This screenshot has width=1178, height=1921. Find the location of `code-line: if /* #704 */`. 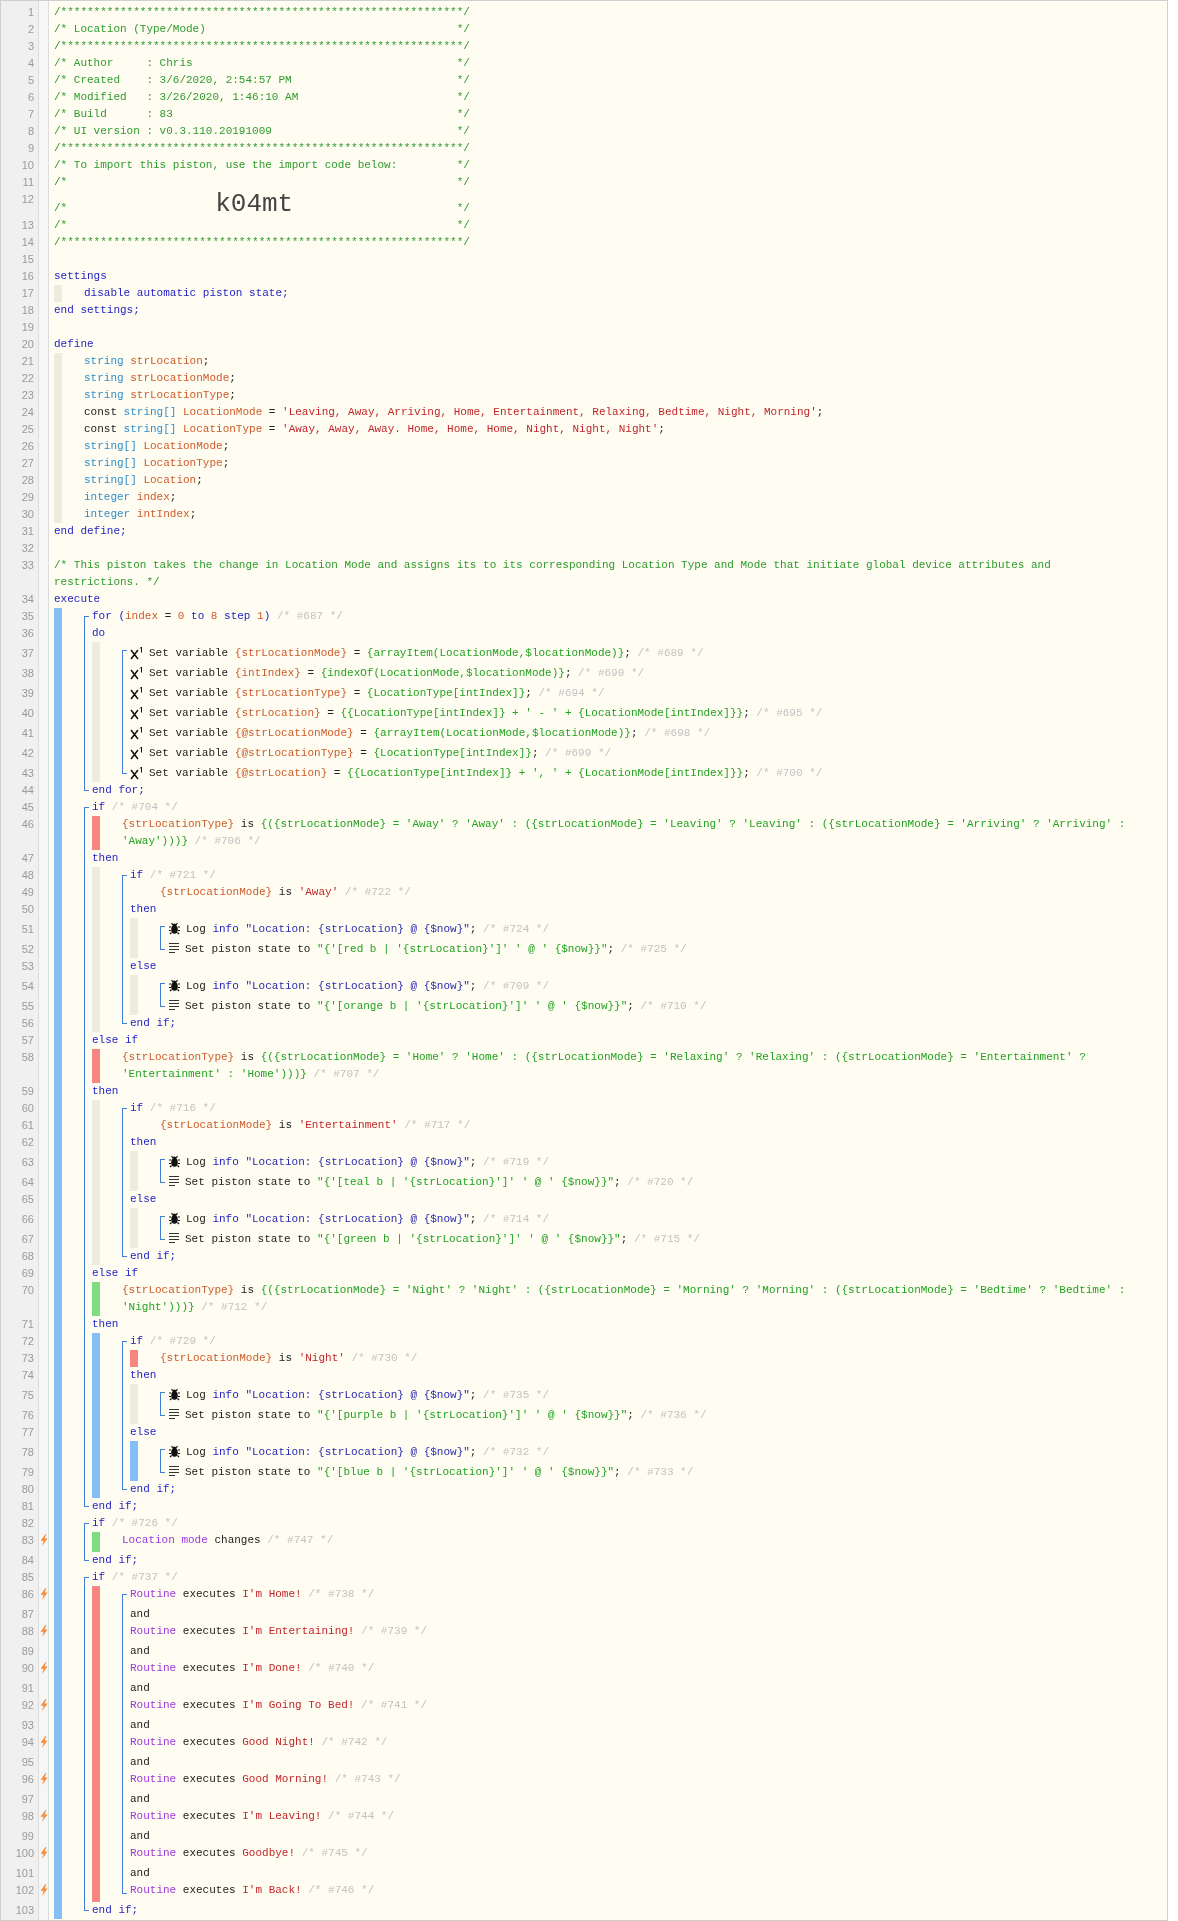

code-line: if /* #704 */ is located at coordinates (135, 807).